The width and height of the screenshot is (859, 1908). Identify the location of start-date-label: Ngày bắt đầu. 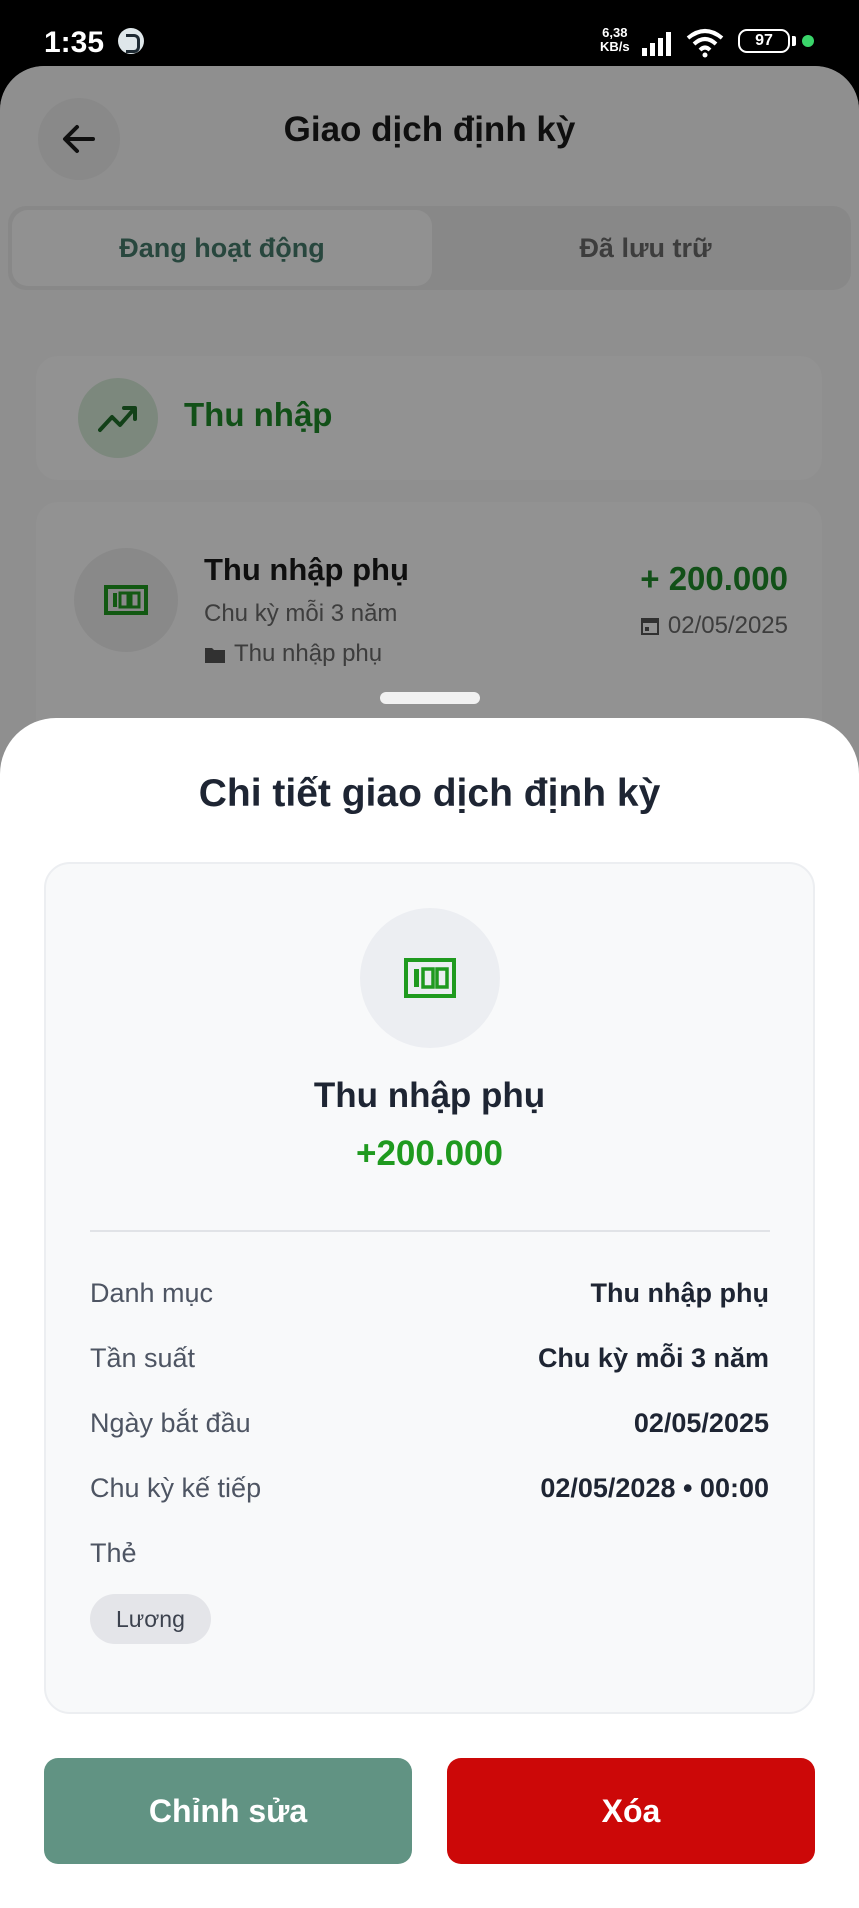
(170, 1423).